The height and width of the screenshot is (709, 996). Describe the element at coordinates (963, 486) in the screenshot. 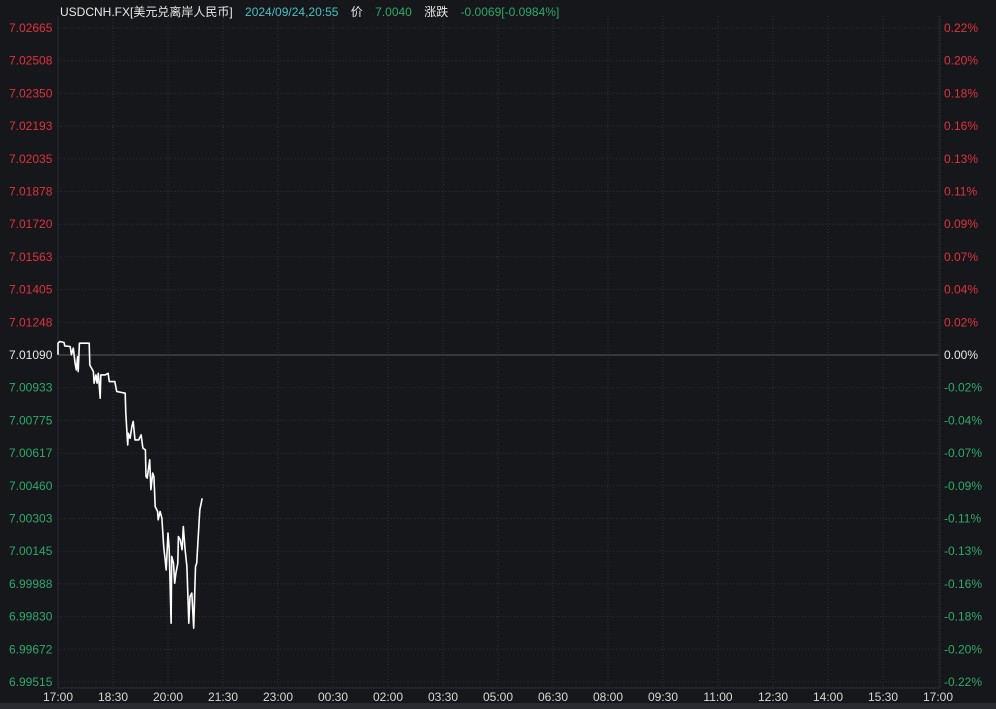

I see `percent-tick-label: -0.09%` at that location.